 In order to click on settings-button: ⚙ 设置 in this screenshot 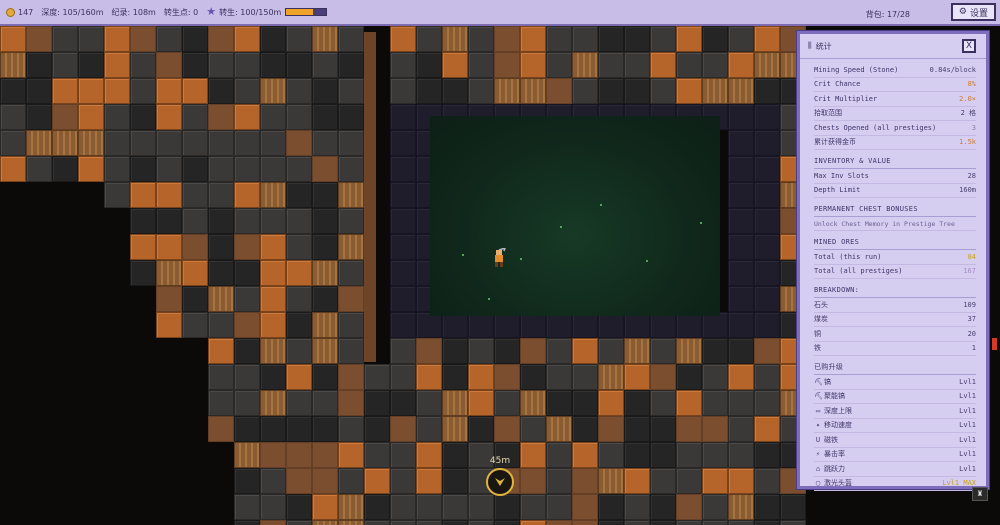, I will do `click(973, 12)`.